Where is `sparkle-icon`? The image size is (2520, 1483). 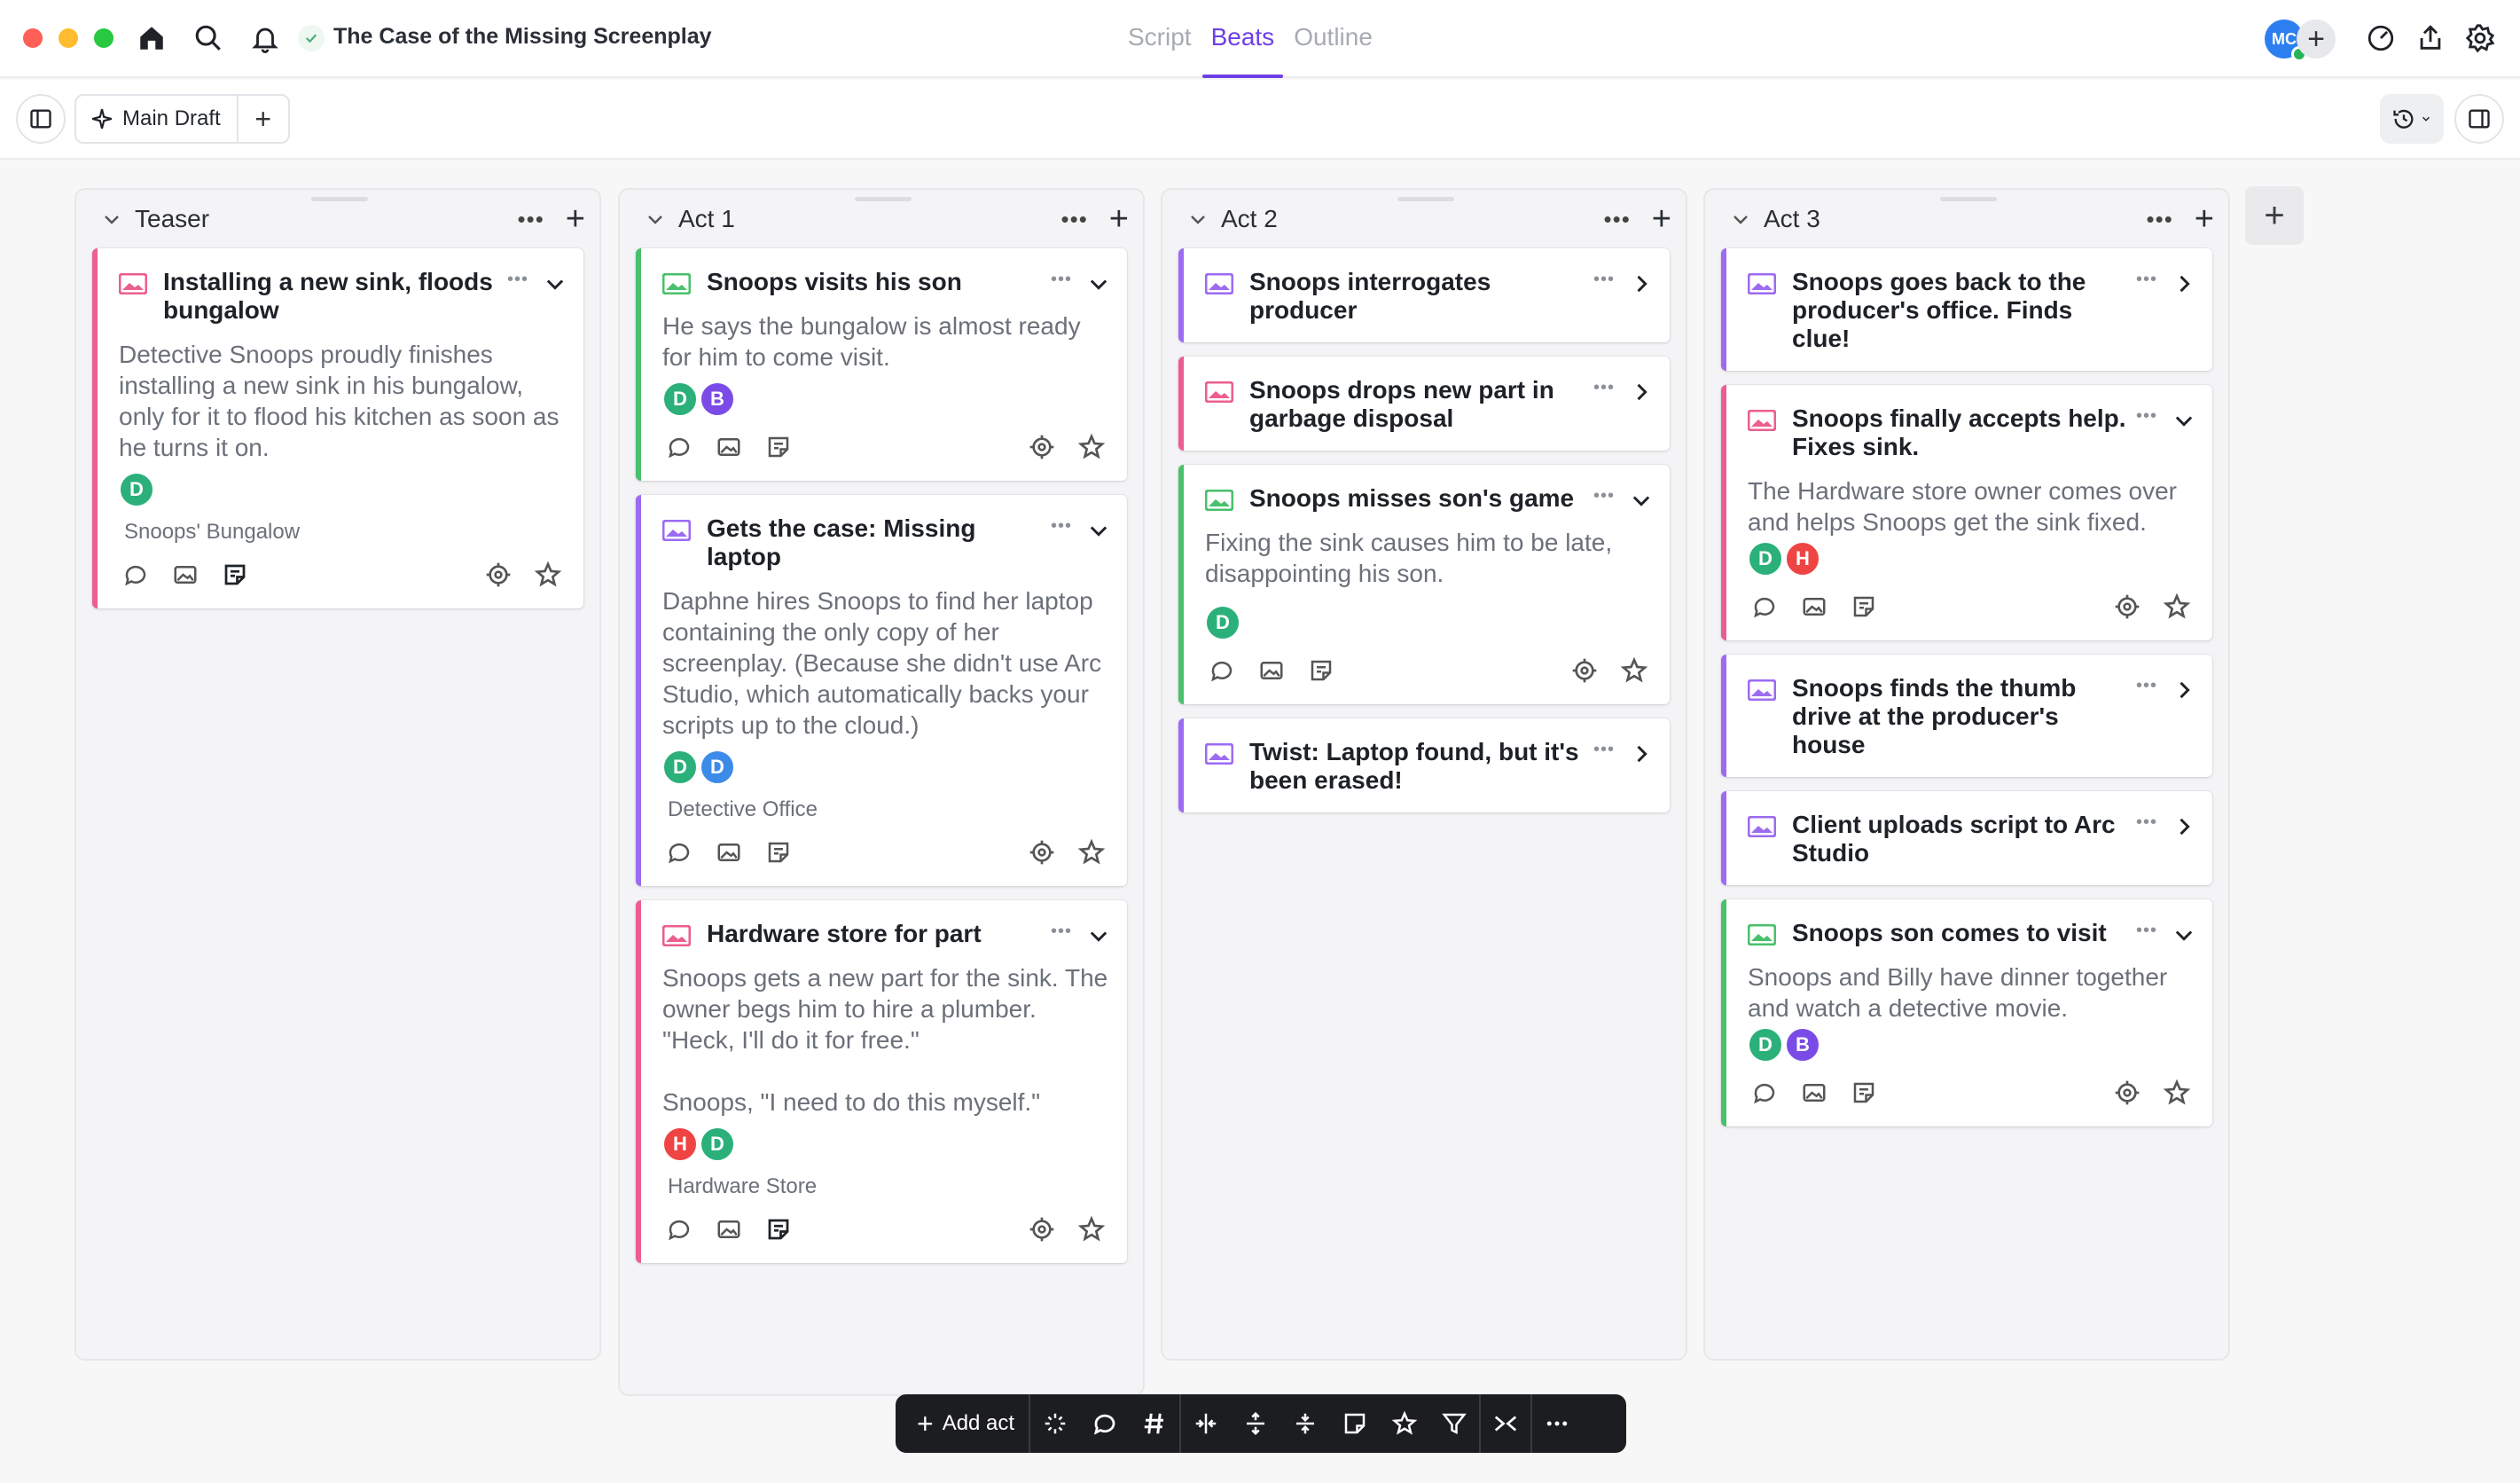 sparkle-icon is located at coordinates (1055, 1424).